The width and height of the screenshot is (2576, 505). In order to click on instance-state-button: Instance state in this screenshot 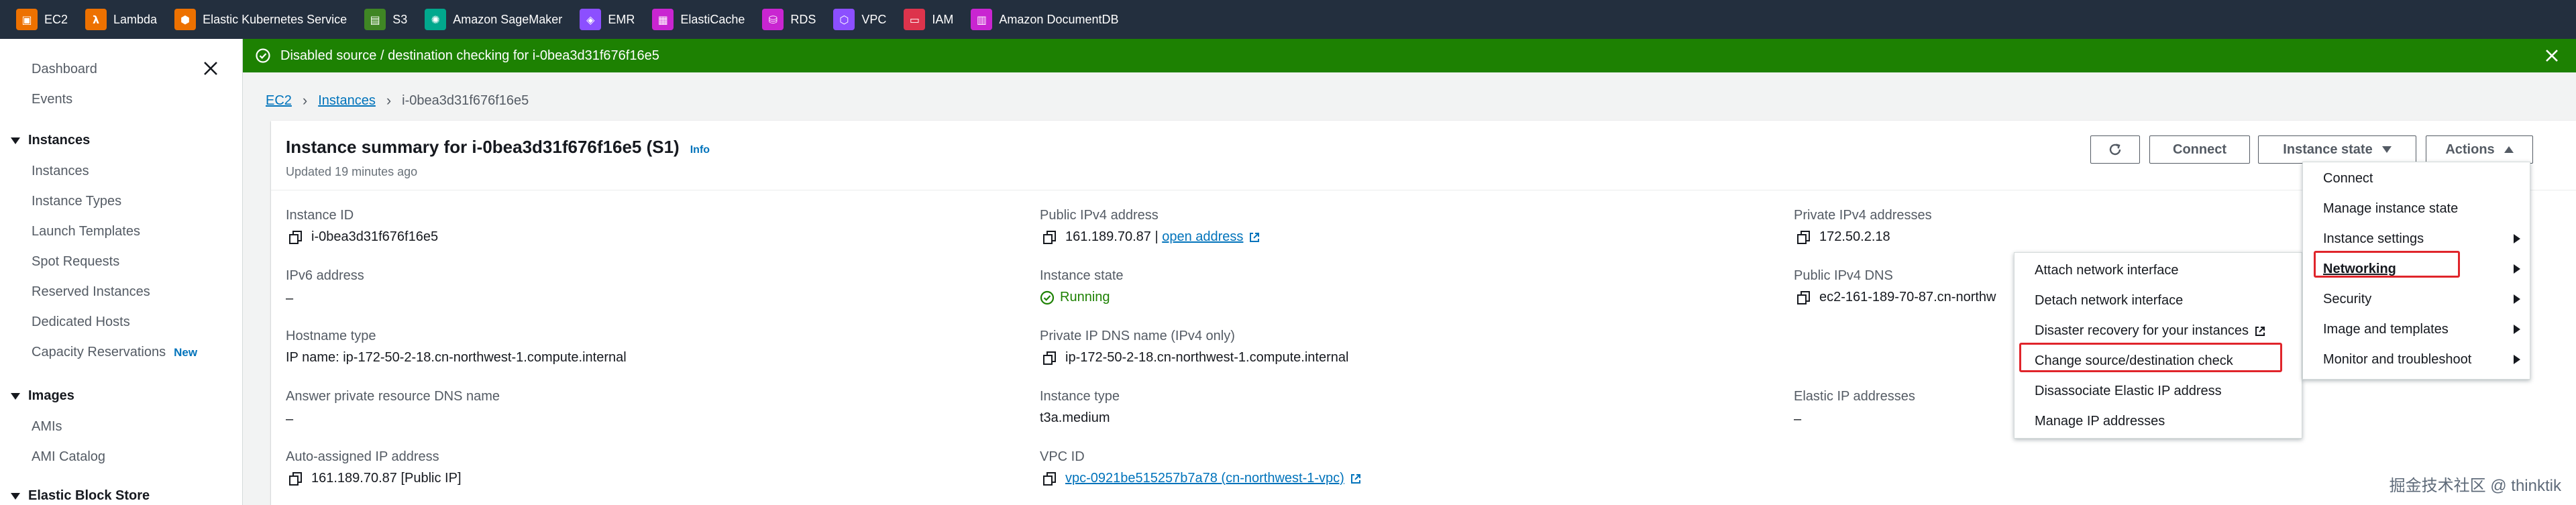, I will do `click(2337, 149)`.